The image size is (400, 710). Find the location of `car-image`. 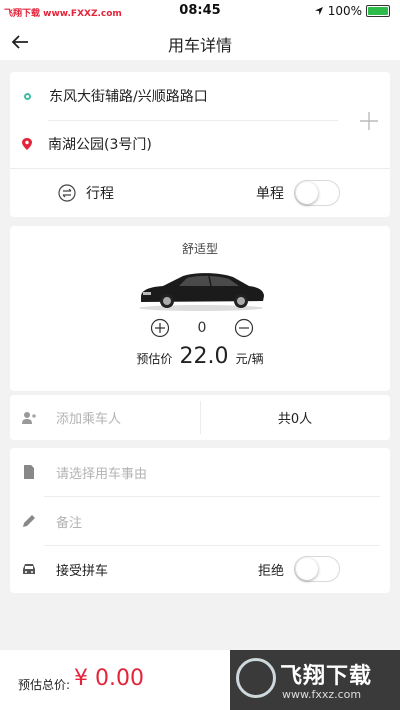

car-image is located at coordinates (201, 292).